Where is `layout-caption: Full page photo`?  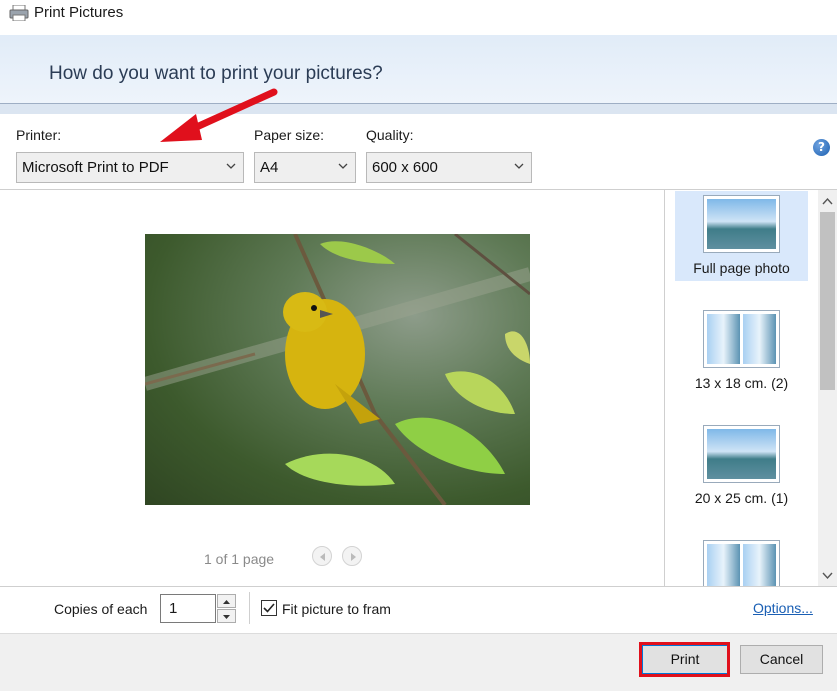 layout-caption: Full page photo is located at coordinates (741, 268).